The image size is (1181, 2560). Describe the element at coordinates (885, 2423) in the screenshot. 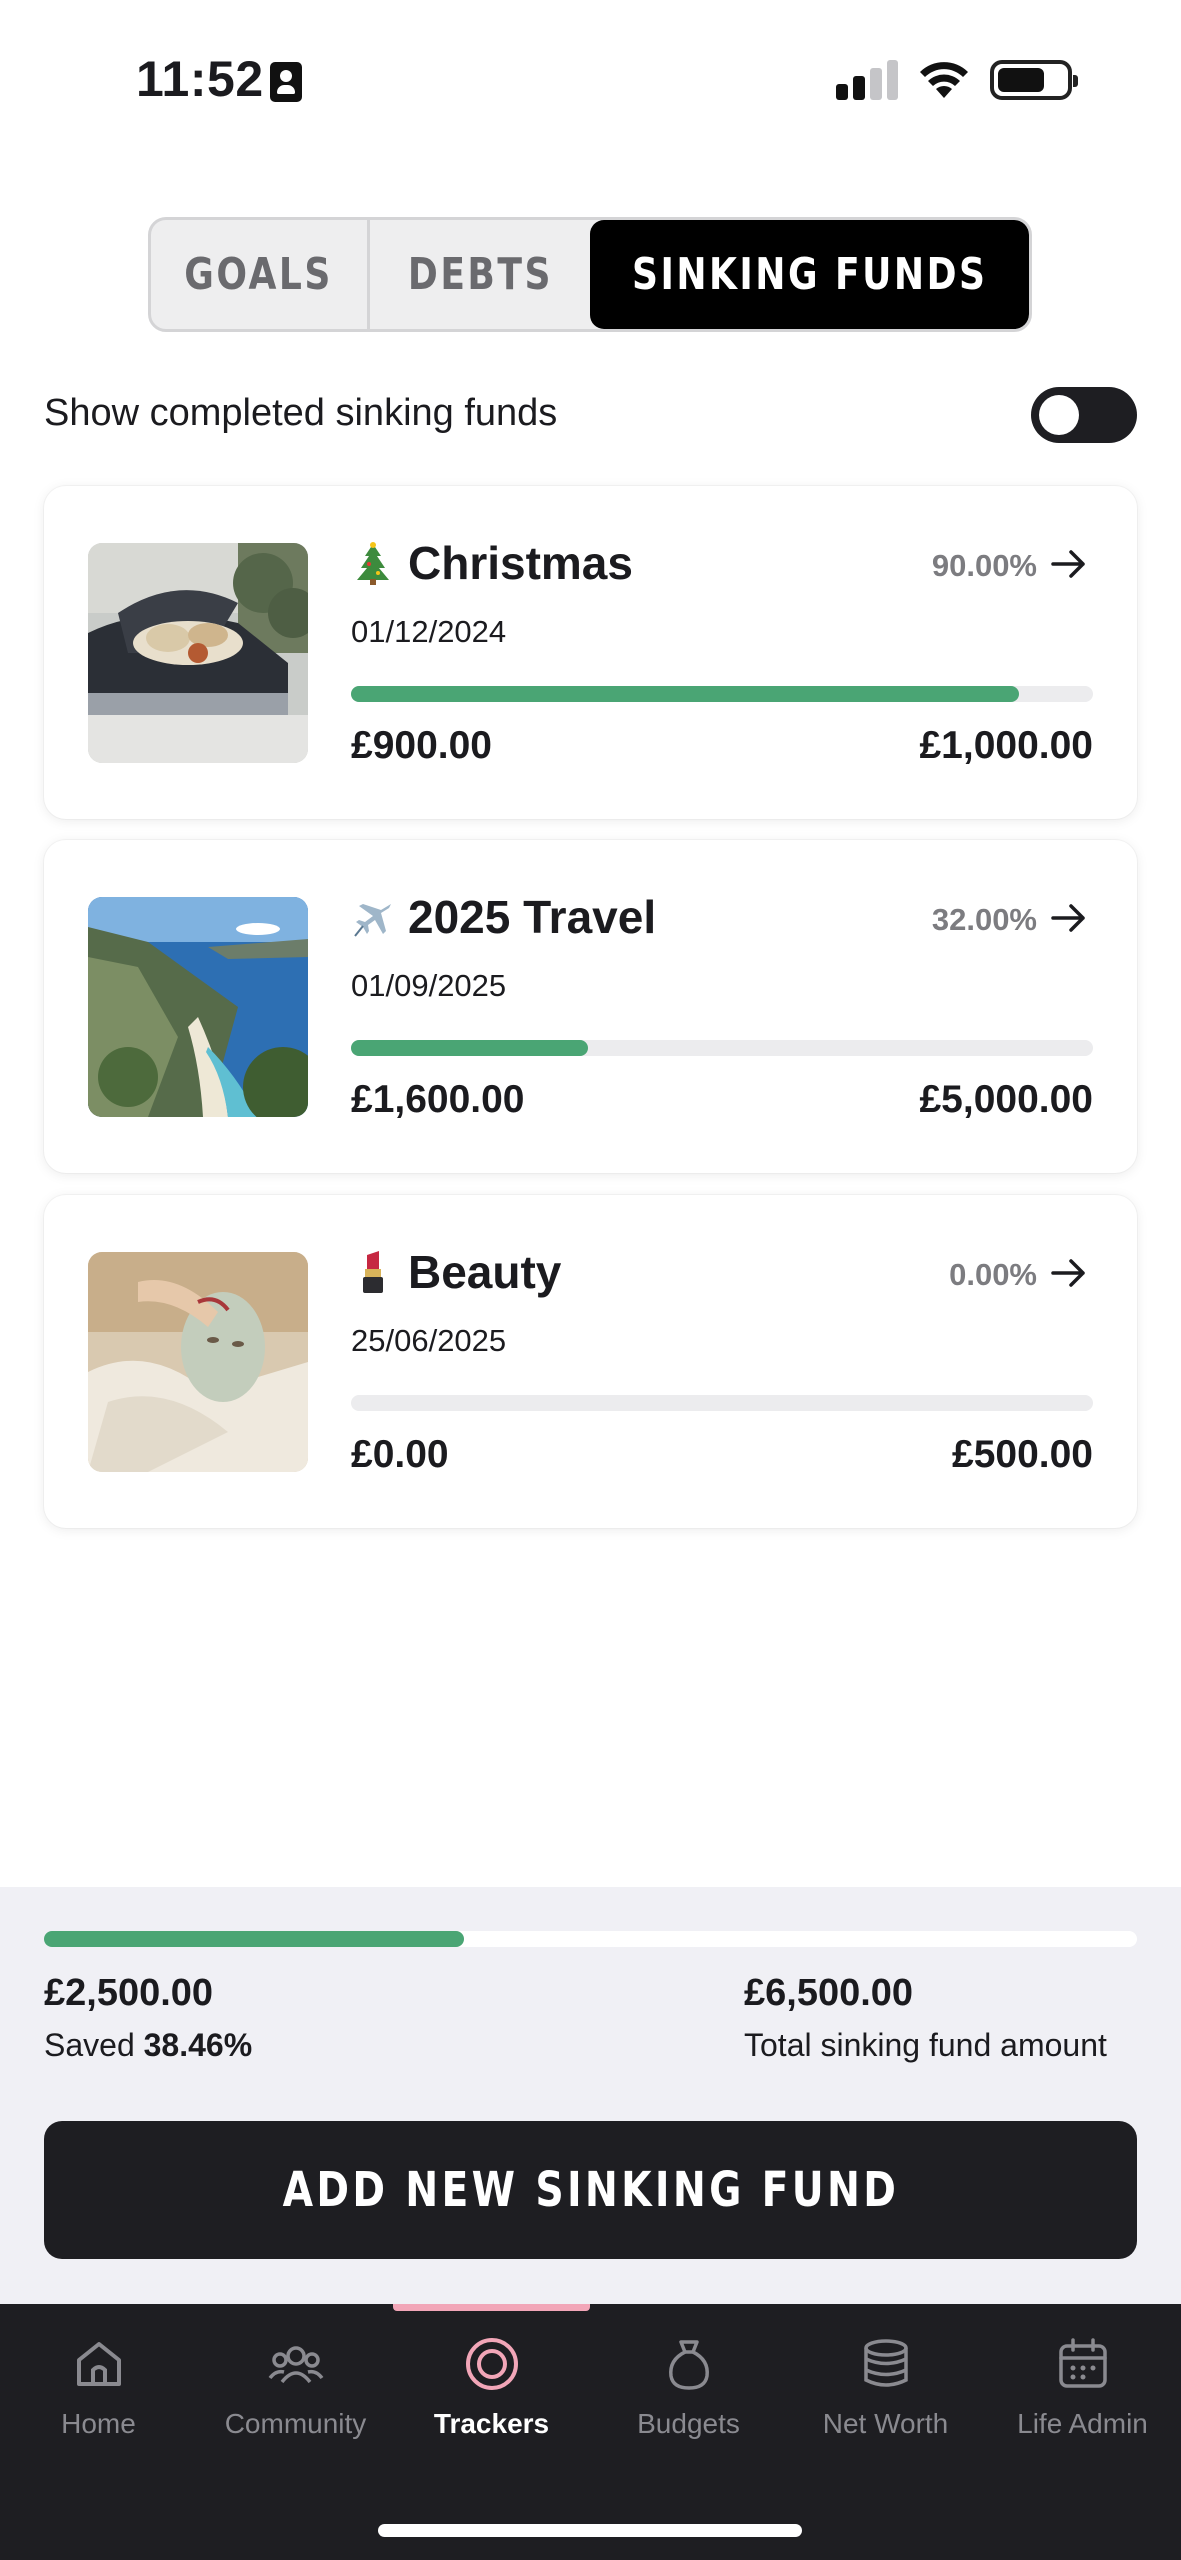

I see `nav-net-worth-label: Net Worth` at that location.